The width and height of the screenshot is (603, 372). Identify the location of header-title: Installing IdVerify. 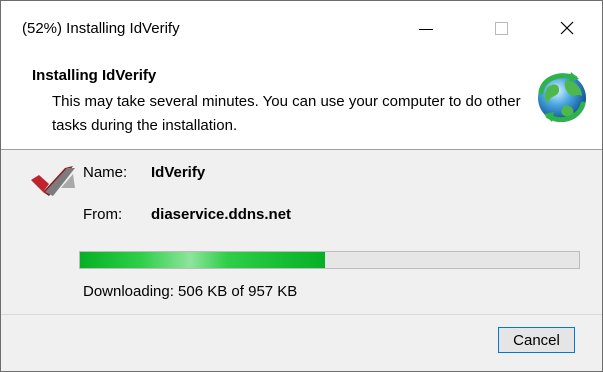
(94, 75).